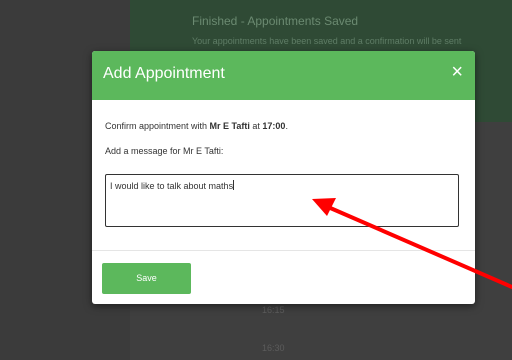 The width and height of the screenshot is (512, 360). I want to click on background-time-slot: 16:30, so click(273, 348).